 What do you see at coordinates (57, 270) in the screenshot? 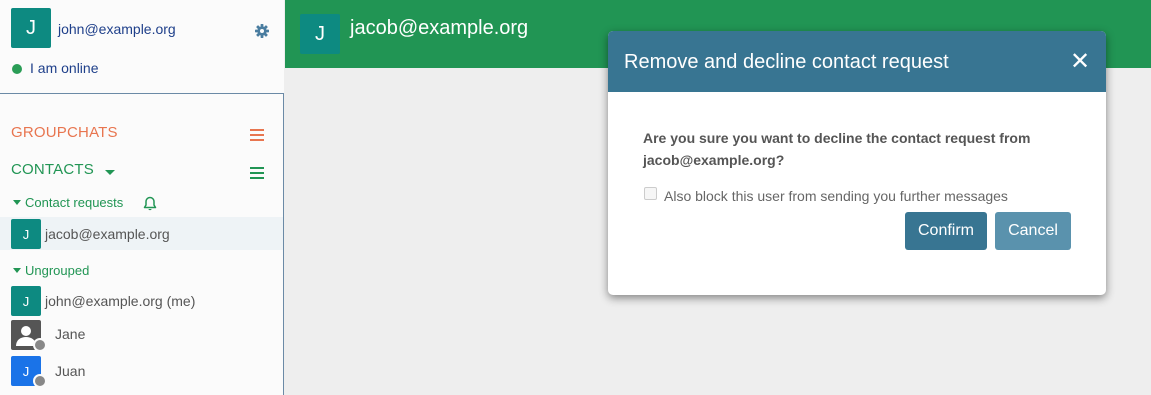
I see `ungrouped-label: Ungrouped` at bounding box center [57, 270].